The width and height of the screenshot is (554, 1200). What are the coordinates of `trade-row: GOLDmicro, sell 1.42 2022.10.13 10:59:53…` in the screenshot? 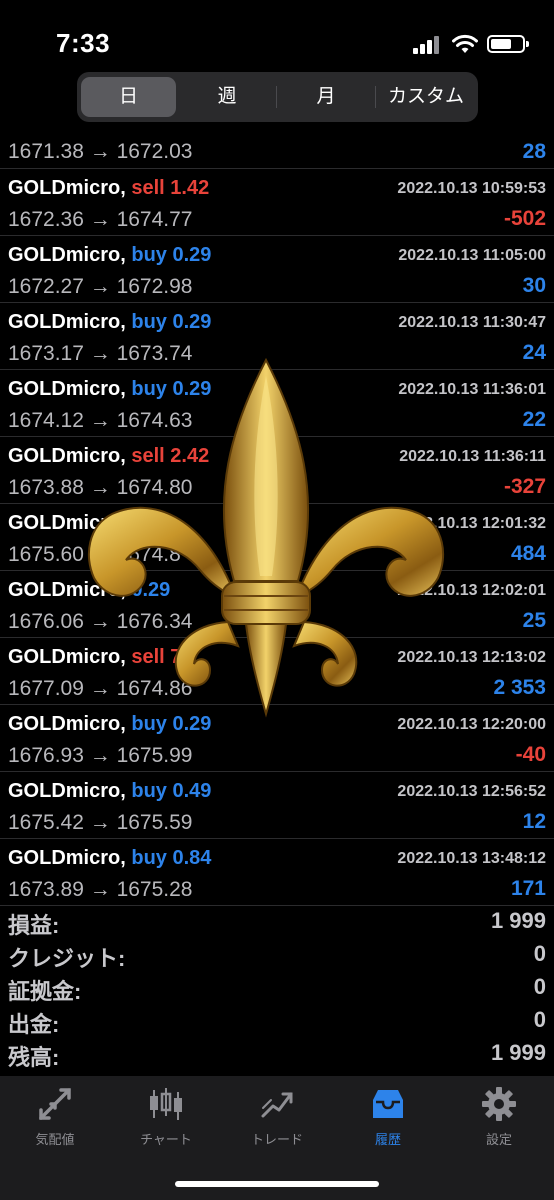 It's located at (277, 202).